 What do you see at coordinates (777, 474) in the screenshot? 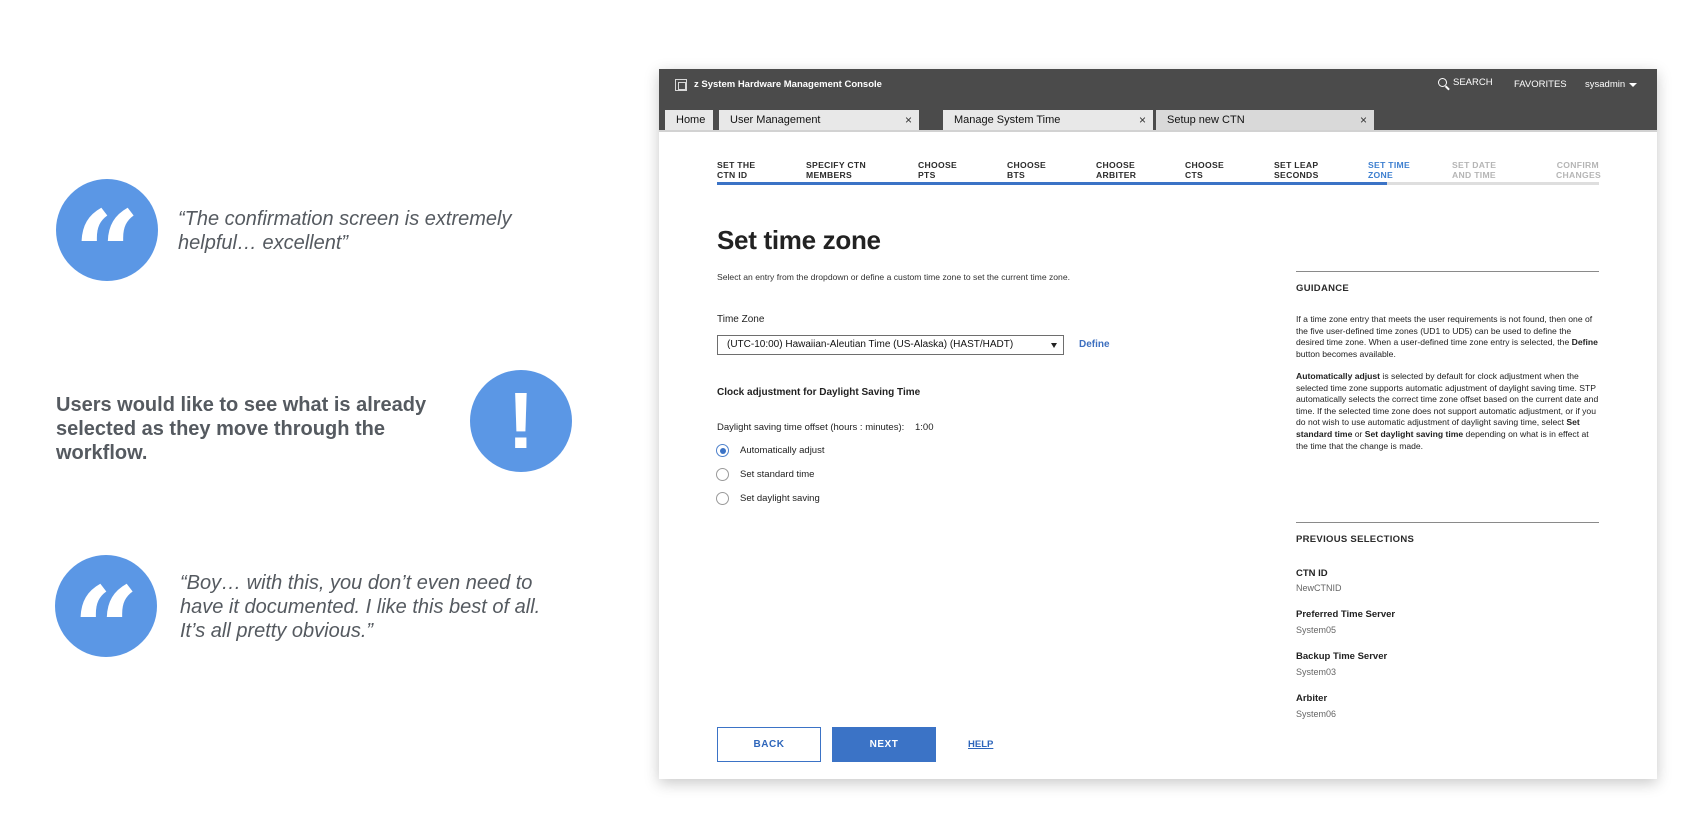
I see `radio-label: Set standard time` at bounding box center [777, 474].